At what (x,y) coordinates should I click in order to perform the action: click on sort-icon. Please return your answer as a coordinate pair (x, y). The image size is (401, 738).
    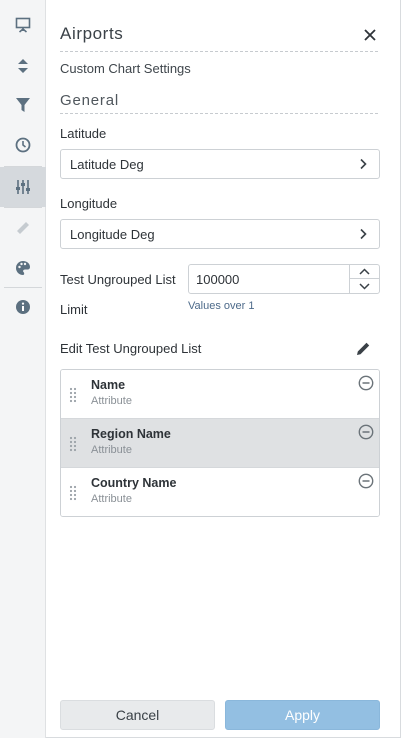
    Looking at the image, I should click on (23, 66).